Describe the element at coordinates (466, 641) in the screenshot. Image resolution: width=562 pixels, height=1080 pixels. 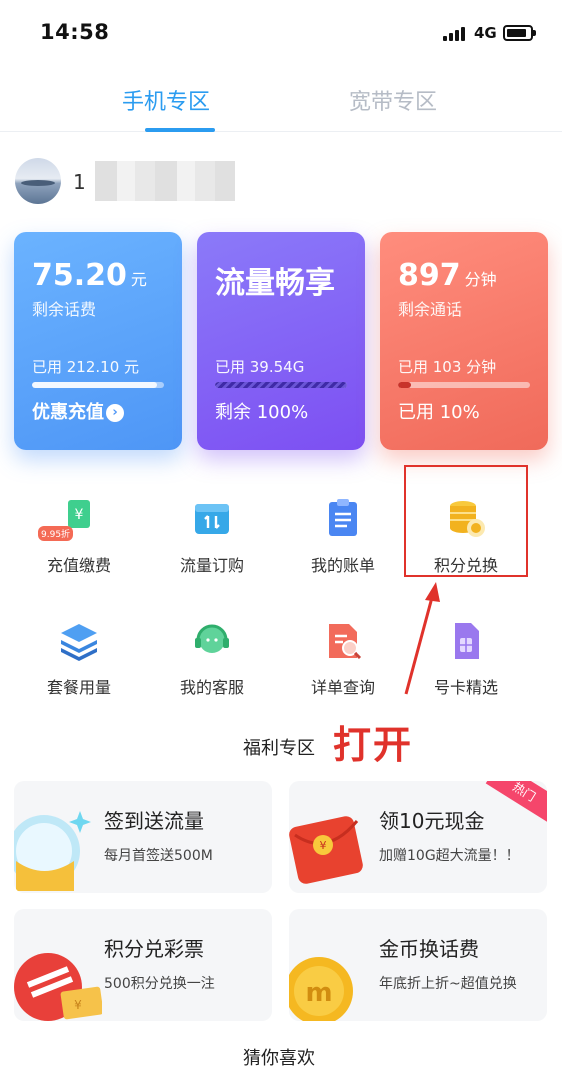
I see `sim-card-icon` at that location.